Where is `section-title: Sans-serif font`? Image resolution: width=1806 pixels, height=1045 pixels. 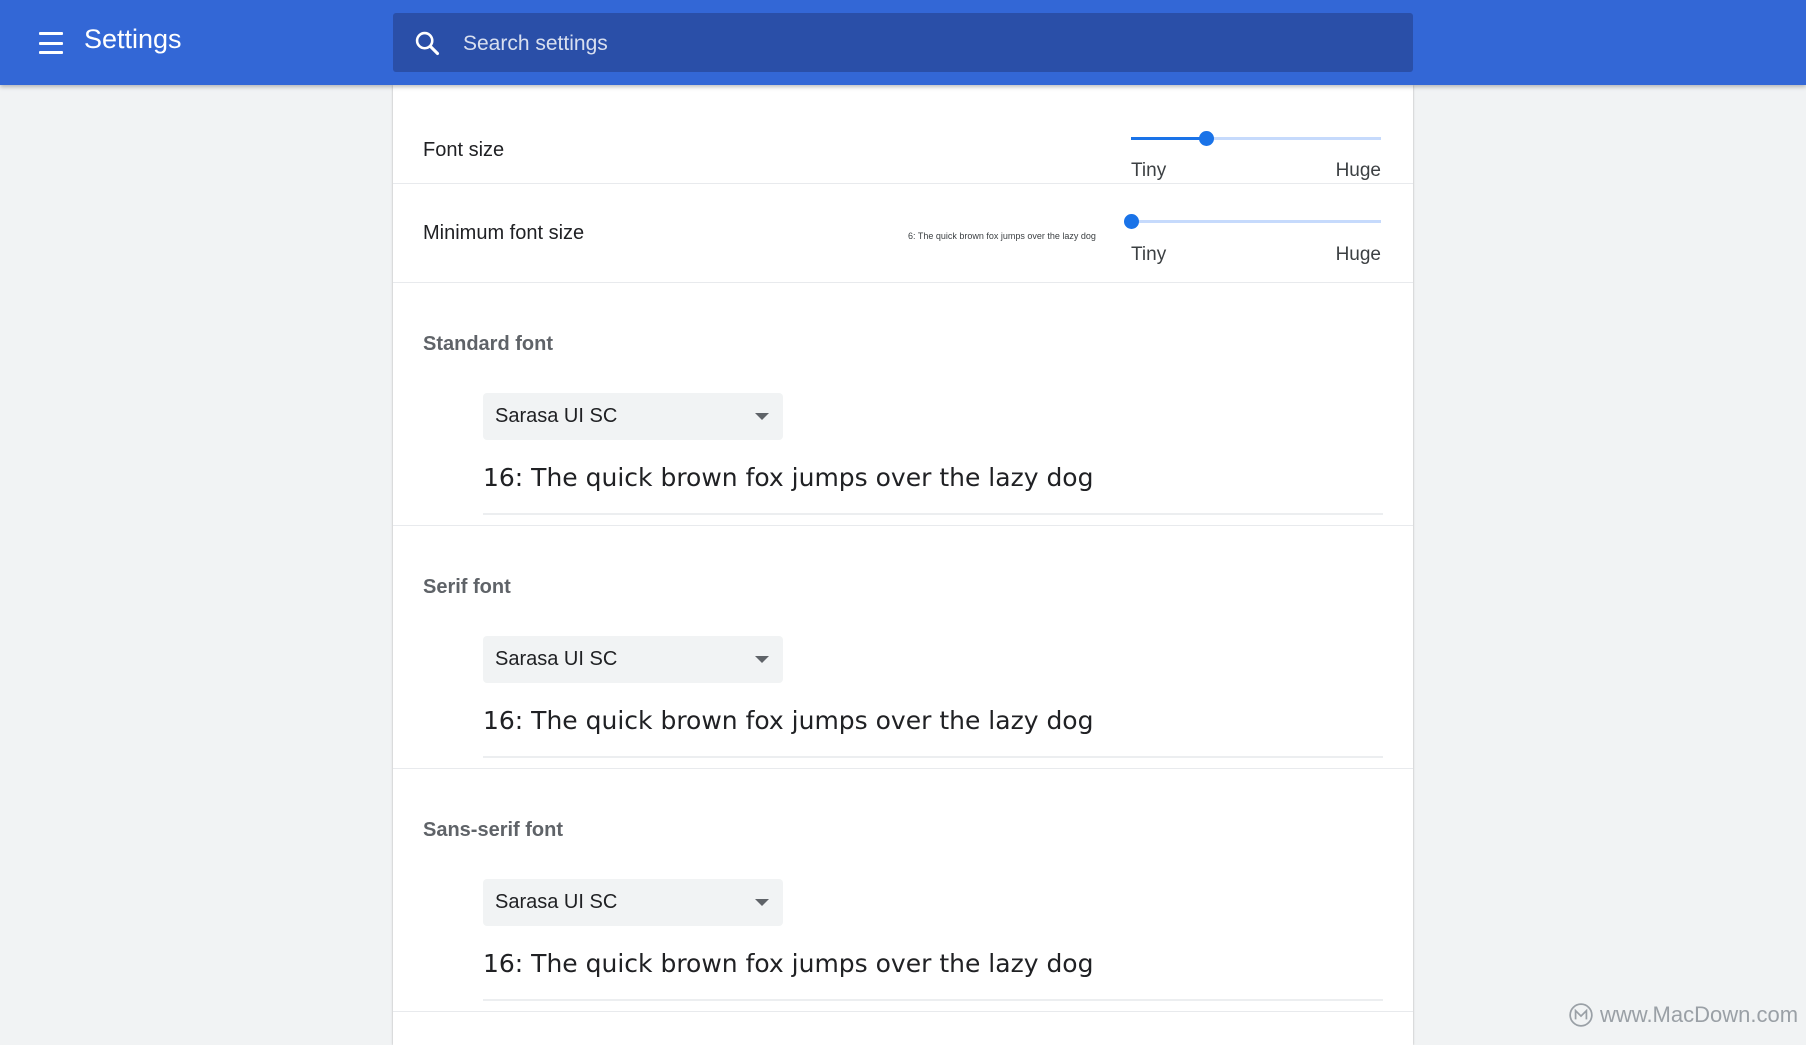 section-title: Sans-serif font is located at coordinates (493, 830).